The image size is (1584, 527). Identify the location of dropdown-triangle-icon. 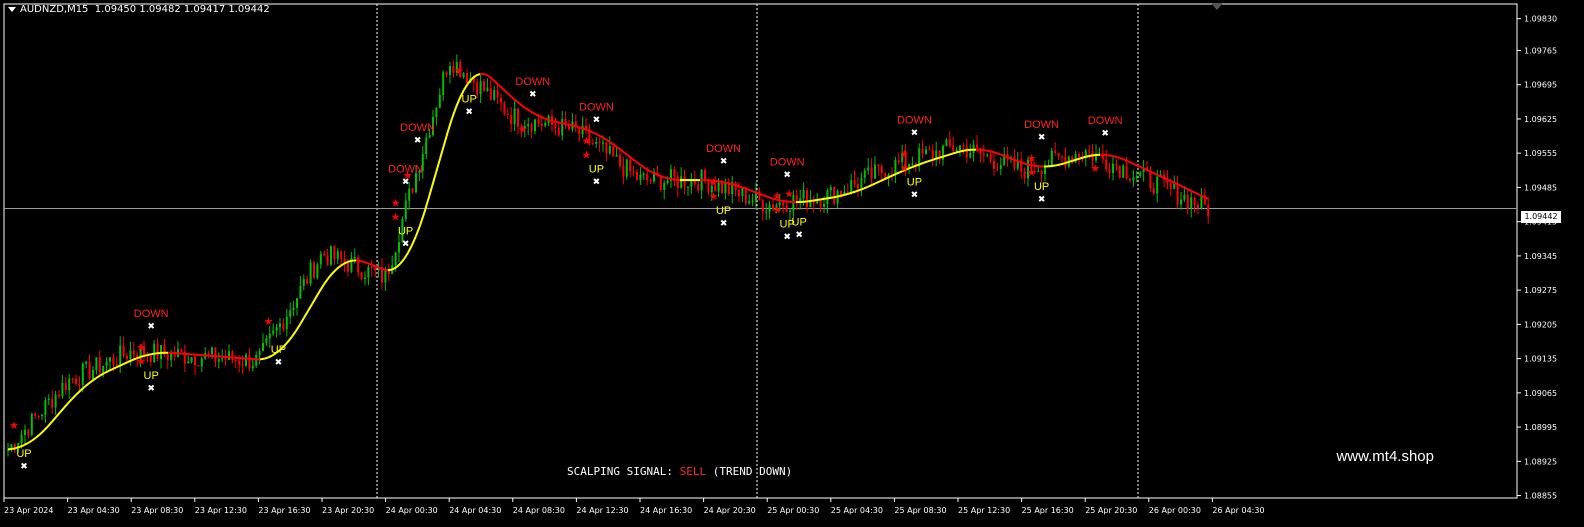
(12, 9).